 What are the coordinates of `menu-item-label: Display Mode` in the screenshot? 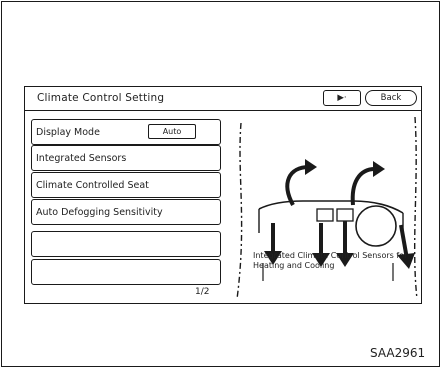 It's located at (68, 132).